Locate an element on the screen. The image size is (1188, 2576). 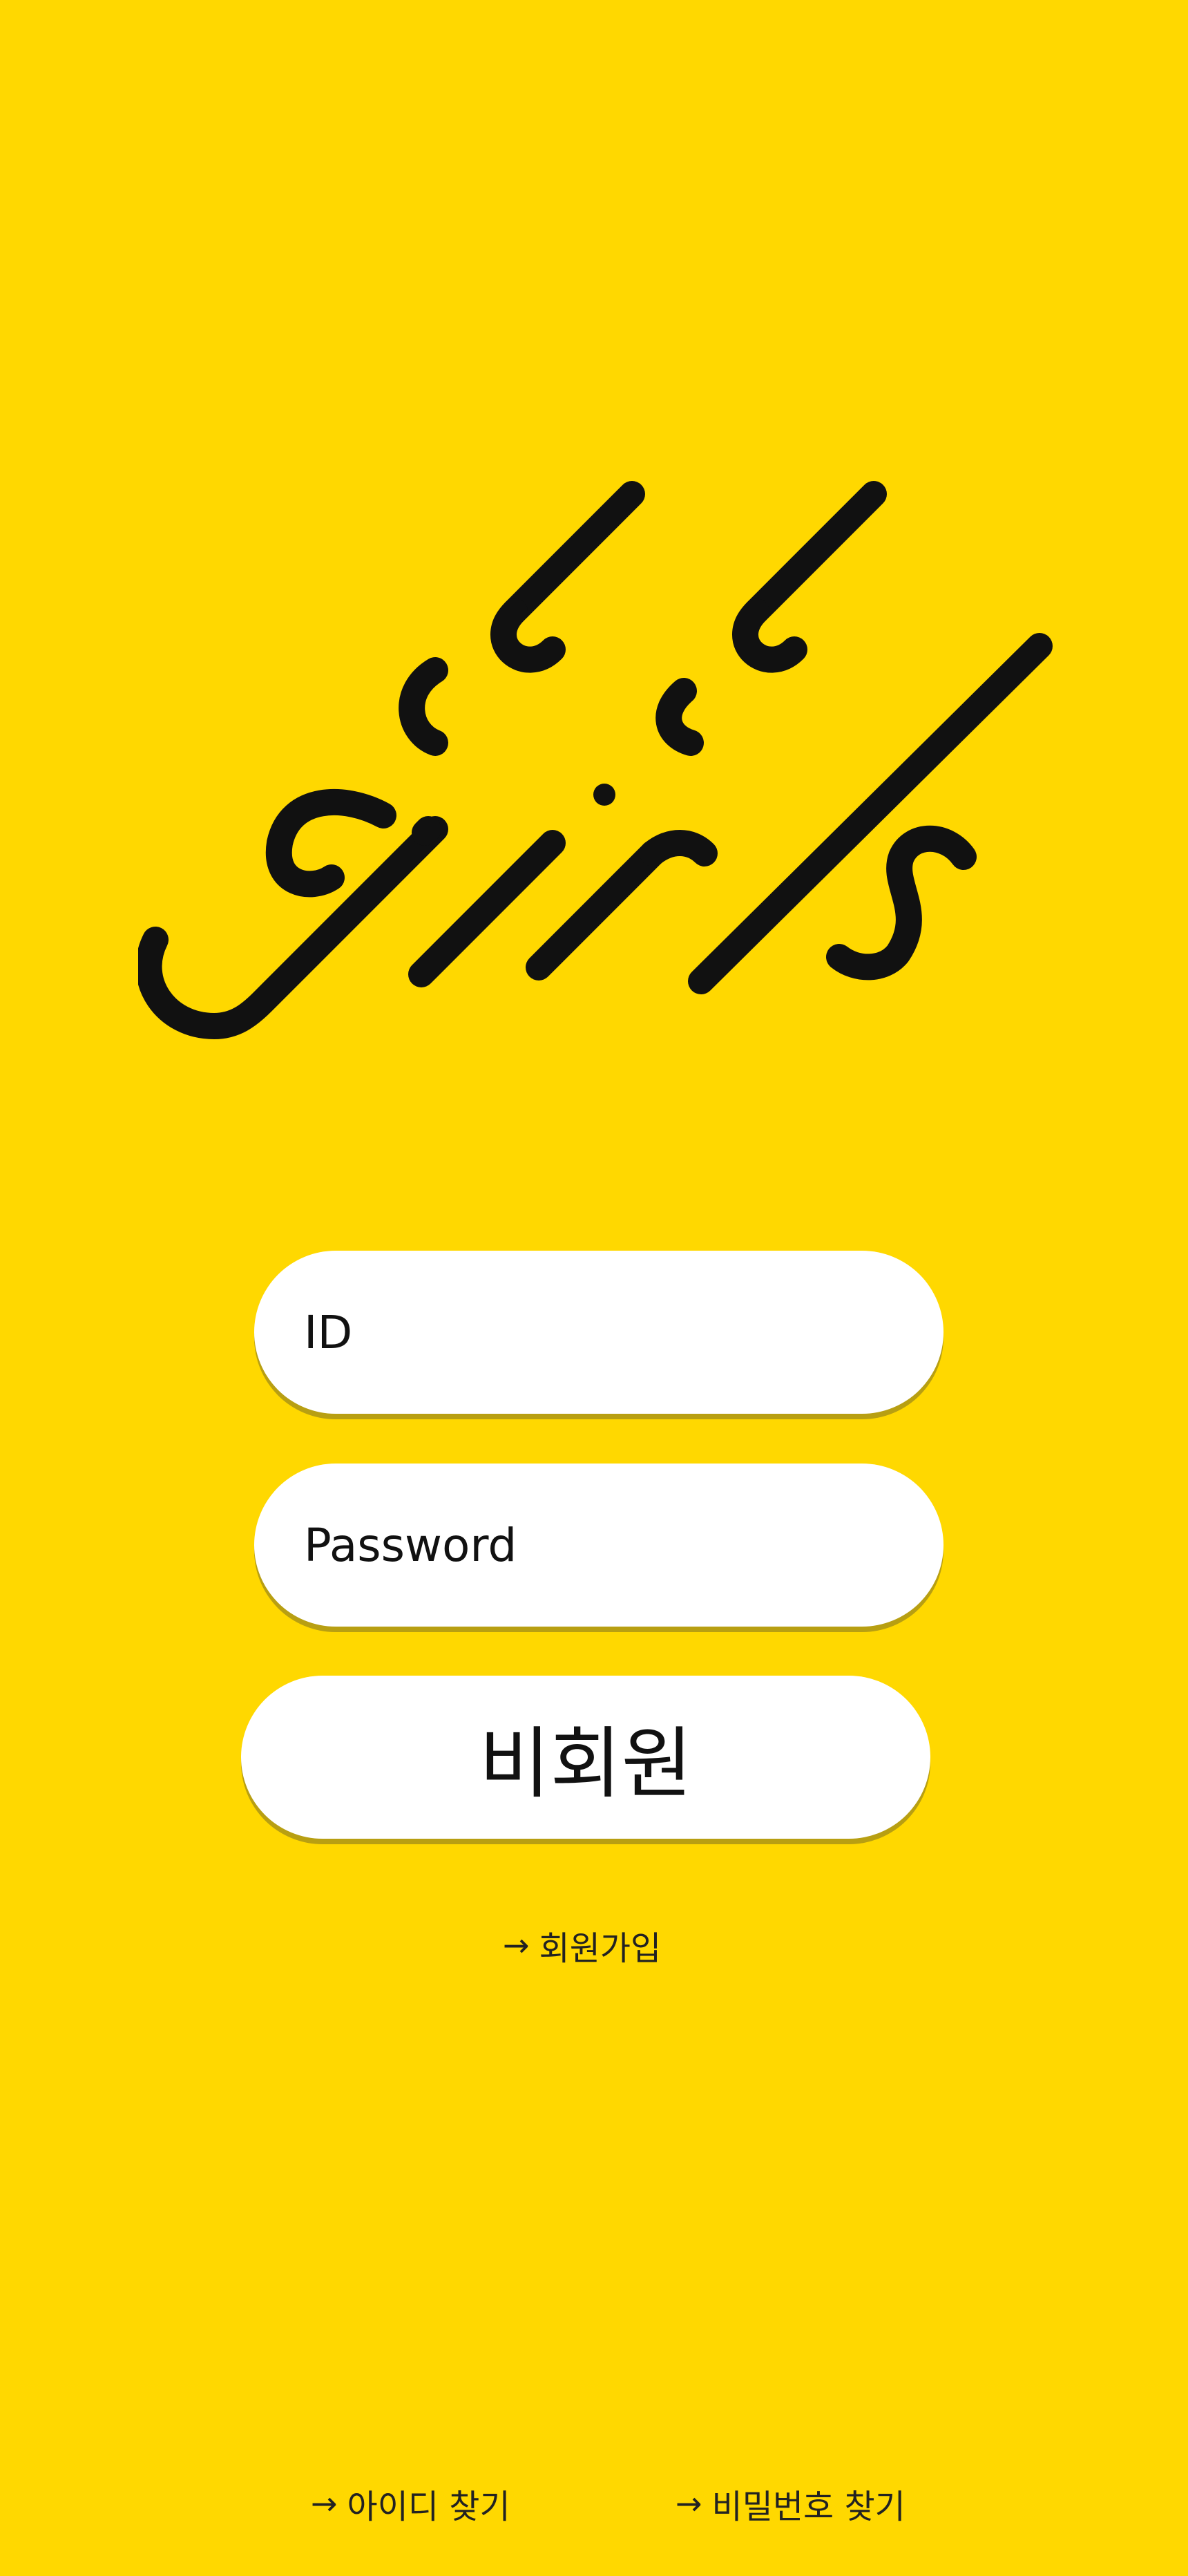
password-input is located at coordinates (598, 1545).